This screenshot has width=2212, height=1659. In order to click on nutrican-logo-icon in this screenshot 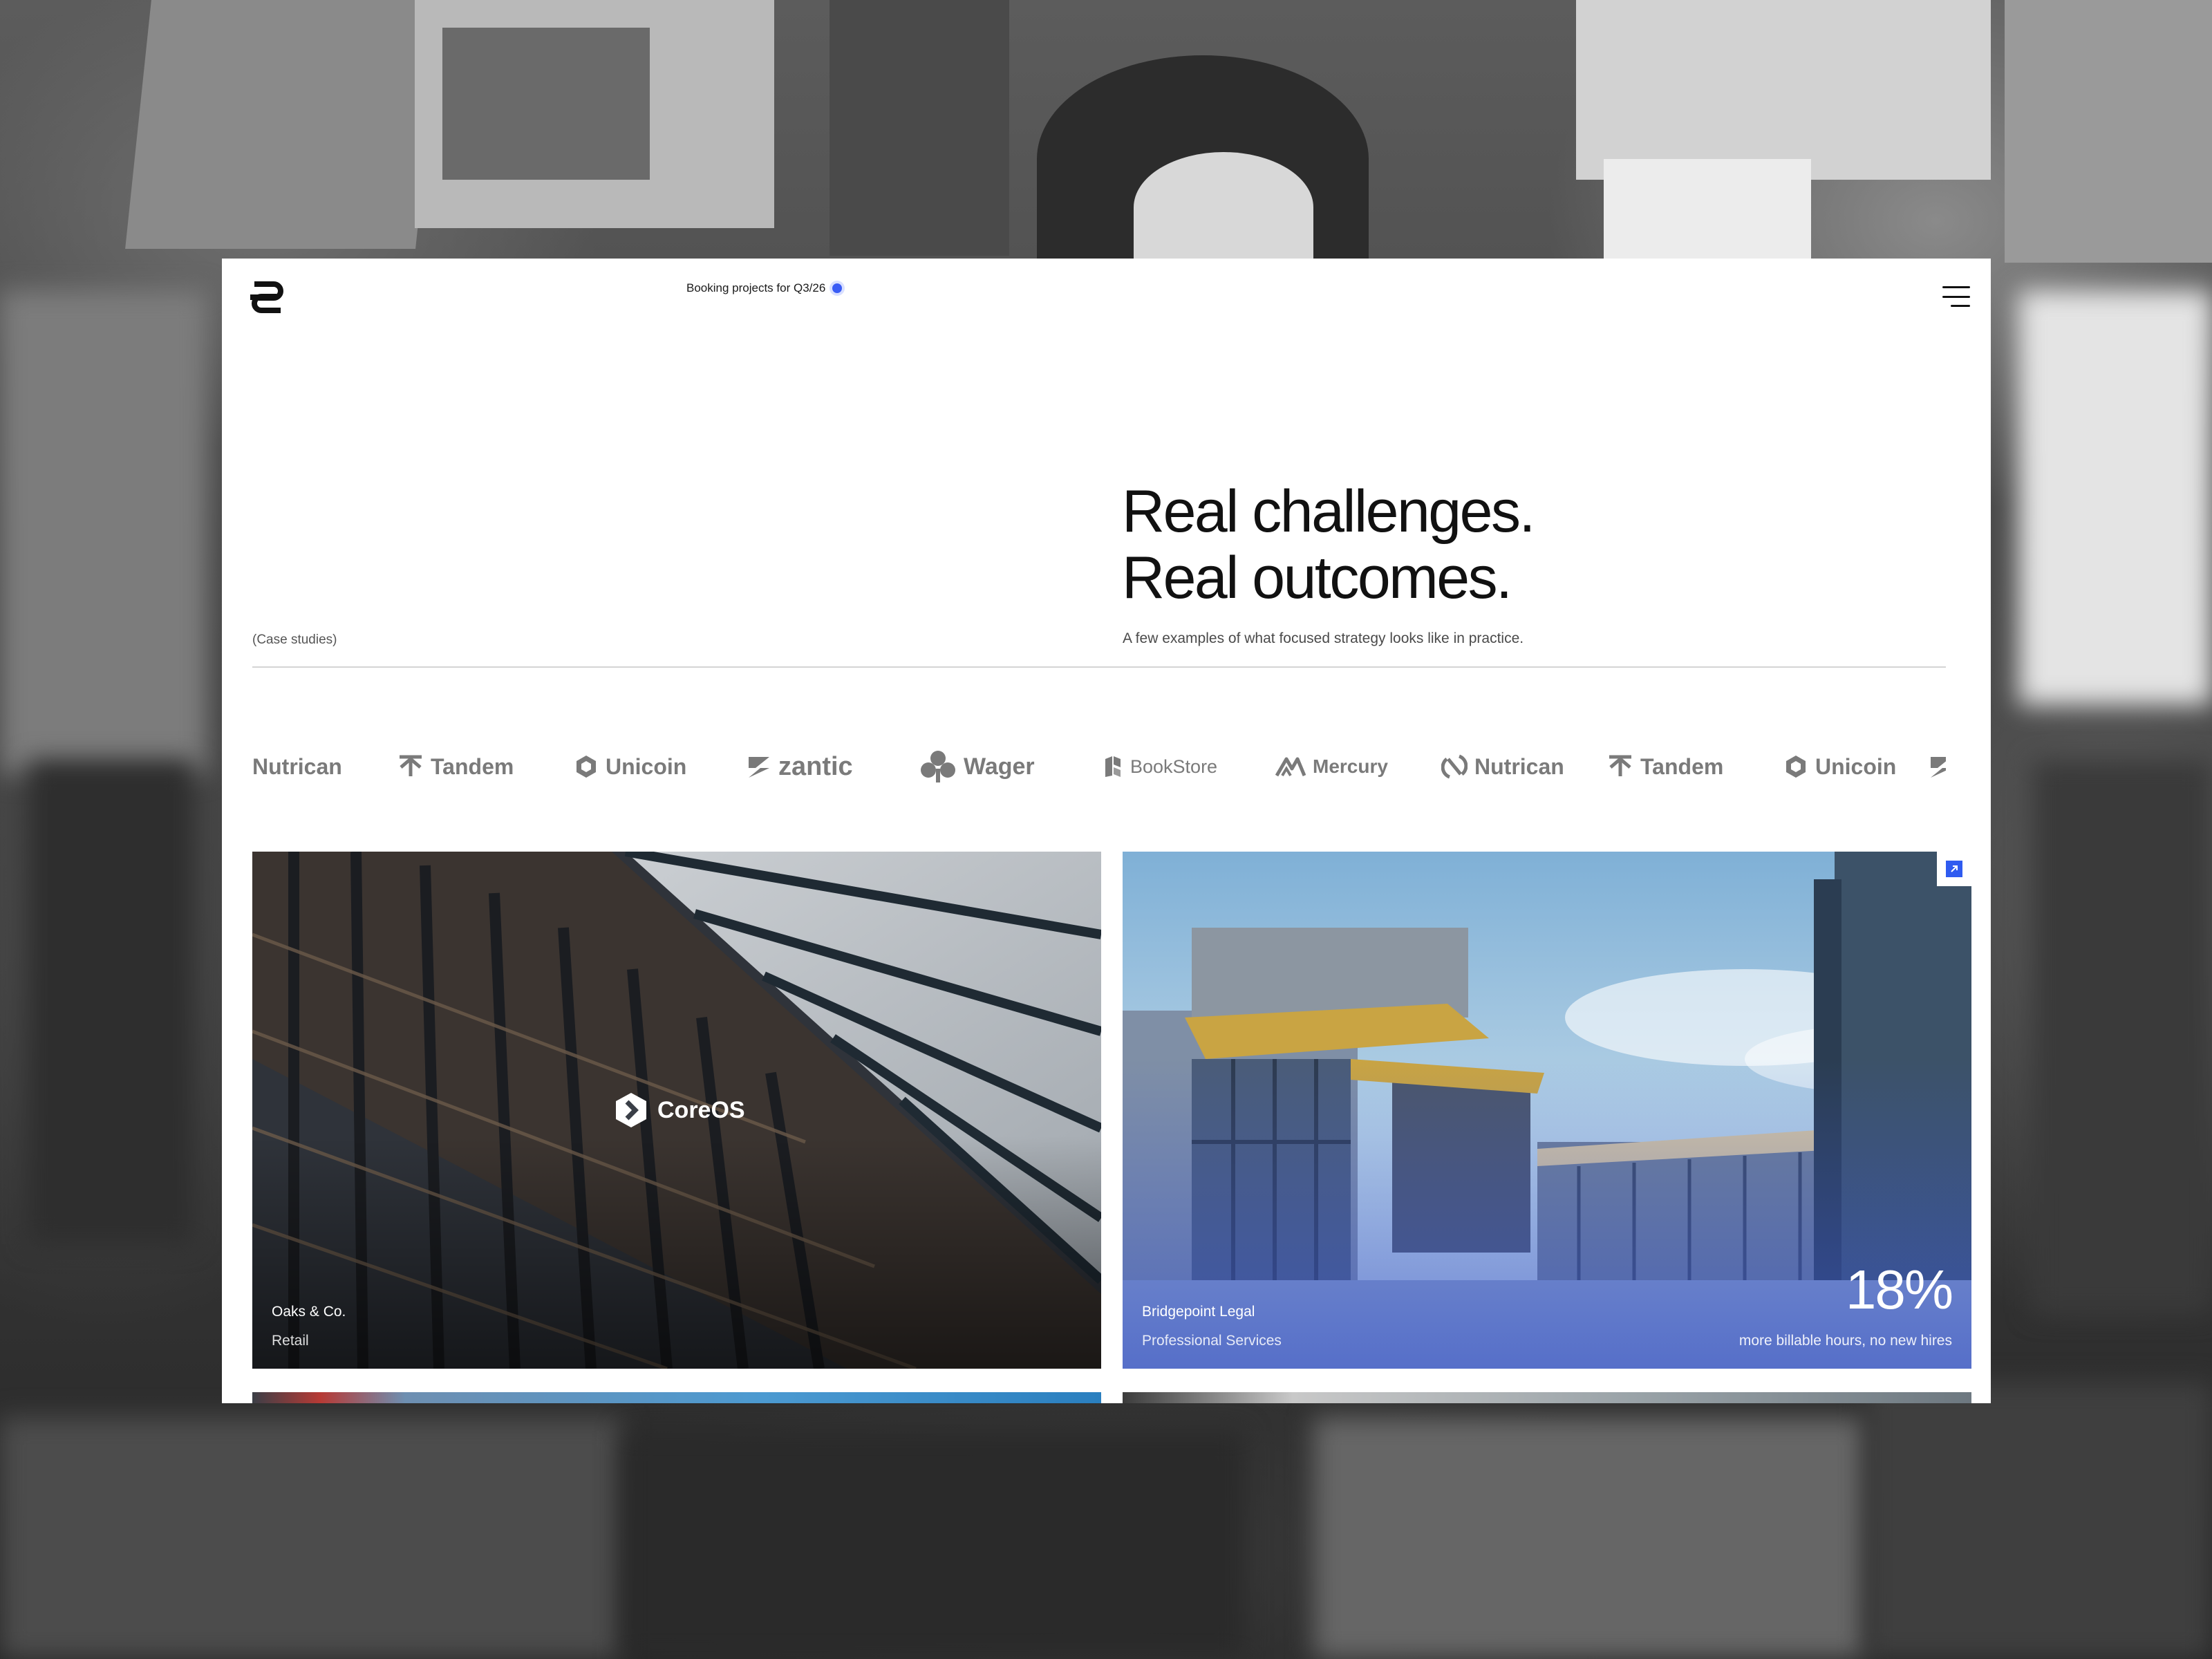, I will do `click(1455, 766)`.